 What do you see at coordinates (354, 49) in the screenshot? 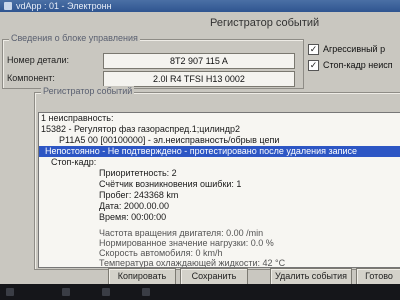
I see `aggressive-mode-label: Агрессивный р` at bounding box center [354, 49].